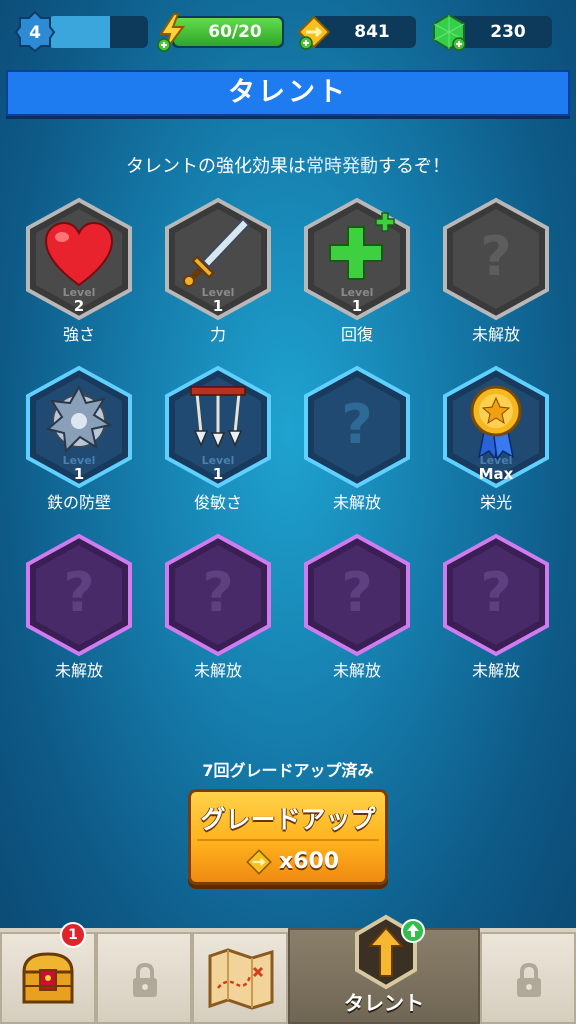 This screenshot has width=576, height=1024. I want to click on energy-bar: 60/20, so click(228, 32).